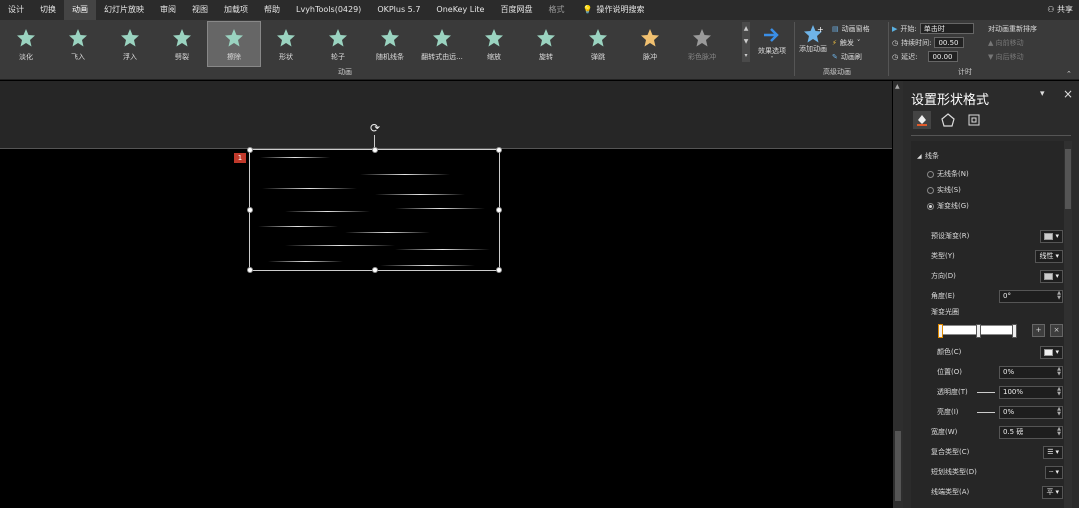 The image size is (1079, 508). Describe the element at coordinates (949, 42) in the screenshot. I see `duration-input: 00.50` at that location.